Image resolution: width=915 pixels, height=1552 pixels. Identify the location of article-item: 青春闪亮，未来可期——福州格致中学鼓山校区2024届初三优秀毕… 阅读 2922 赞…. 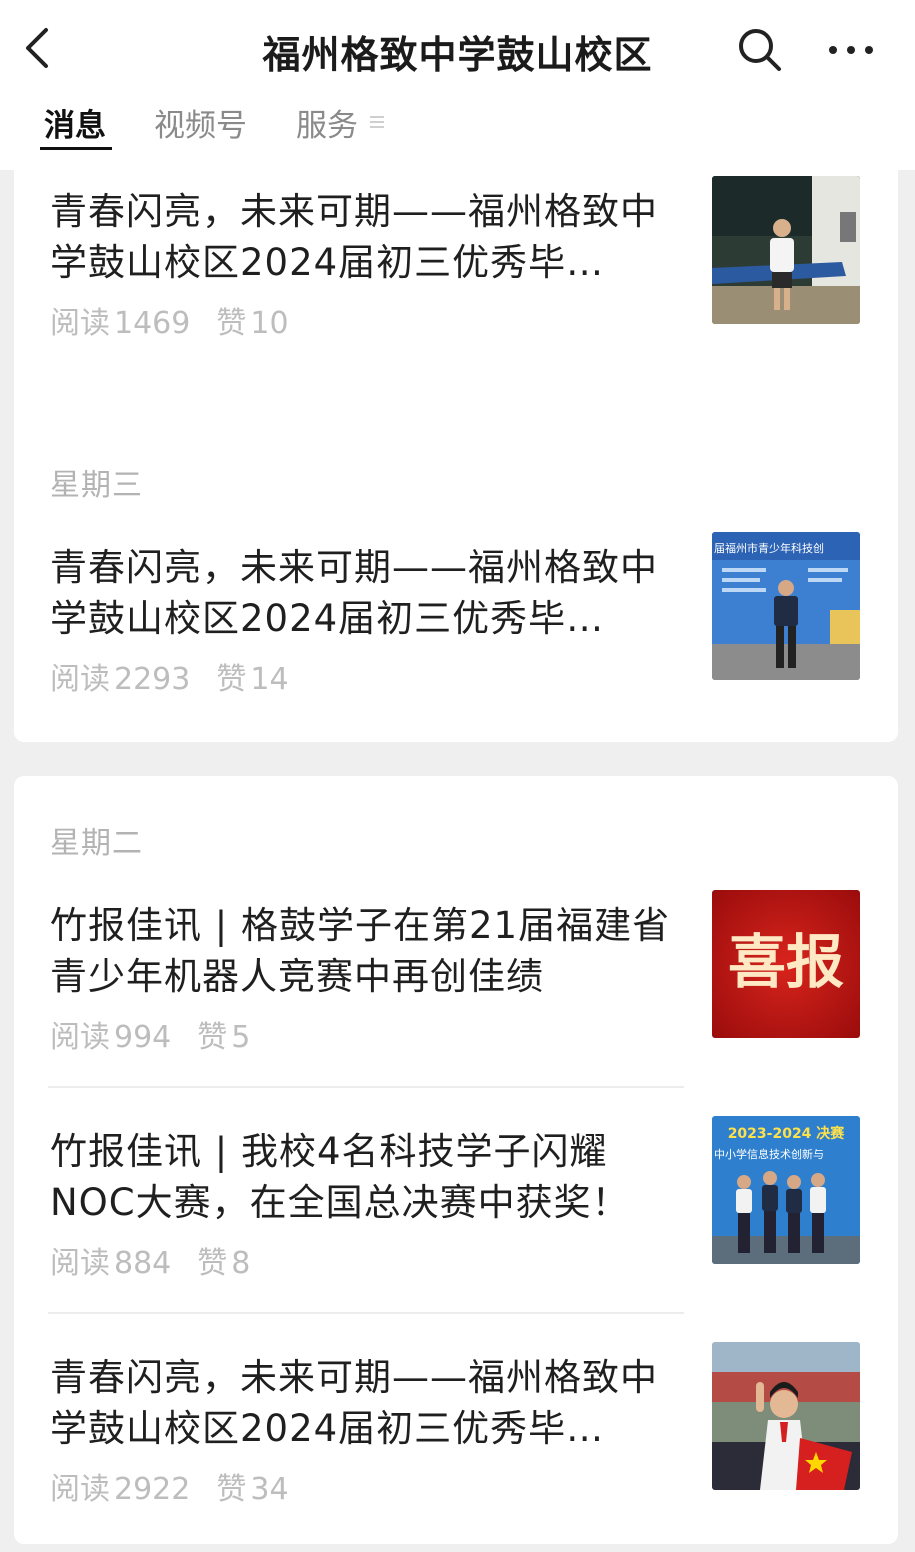
(456, 1437).